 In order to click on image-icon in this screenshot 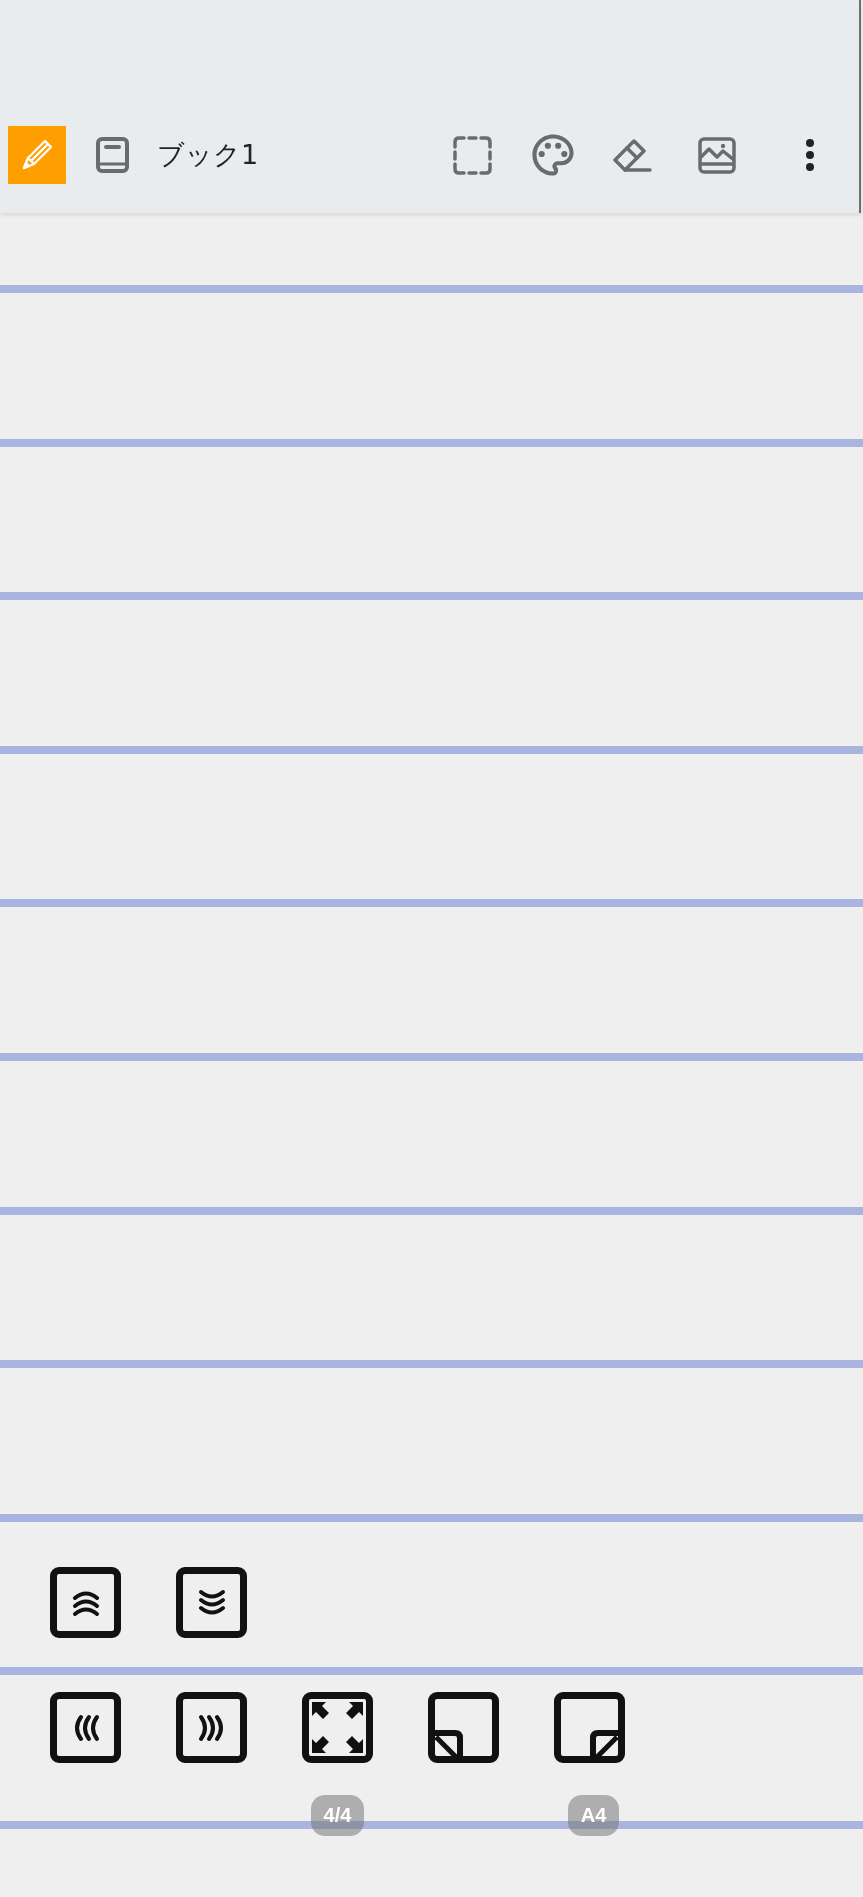, I will do `click(717, 155)`.